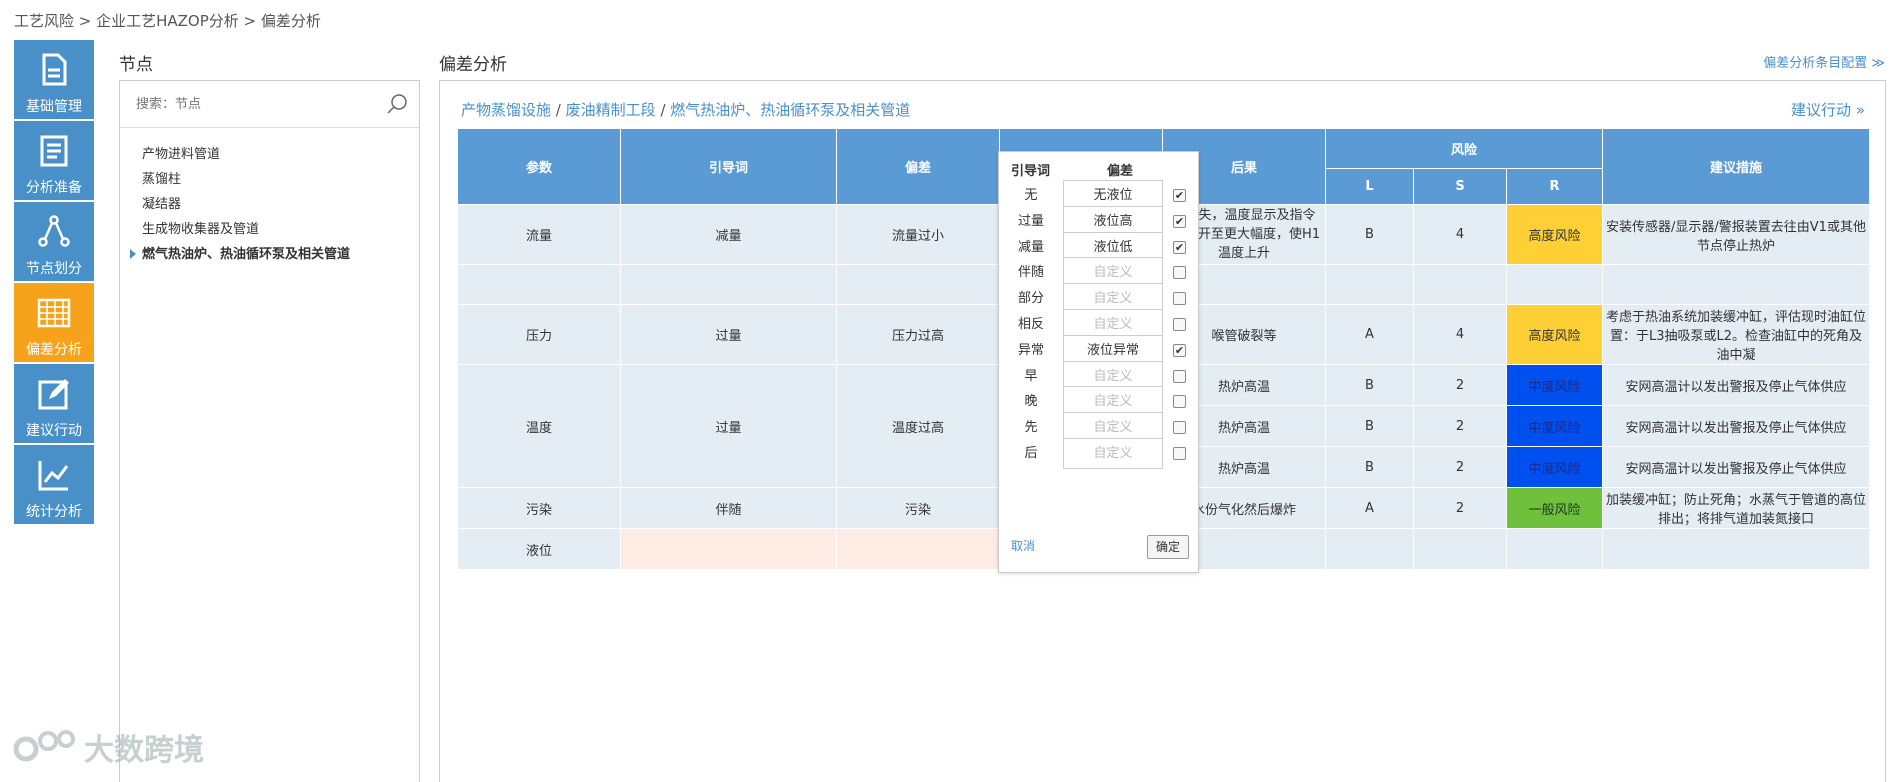 The height and width of the screenshot is (782, 1895). I want to click on sidebar-item-stats: 统计分析, so click(54, 484).